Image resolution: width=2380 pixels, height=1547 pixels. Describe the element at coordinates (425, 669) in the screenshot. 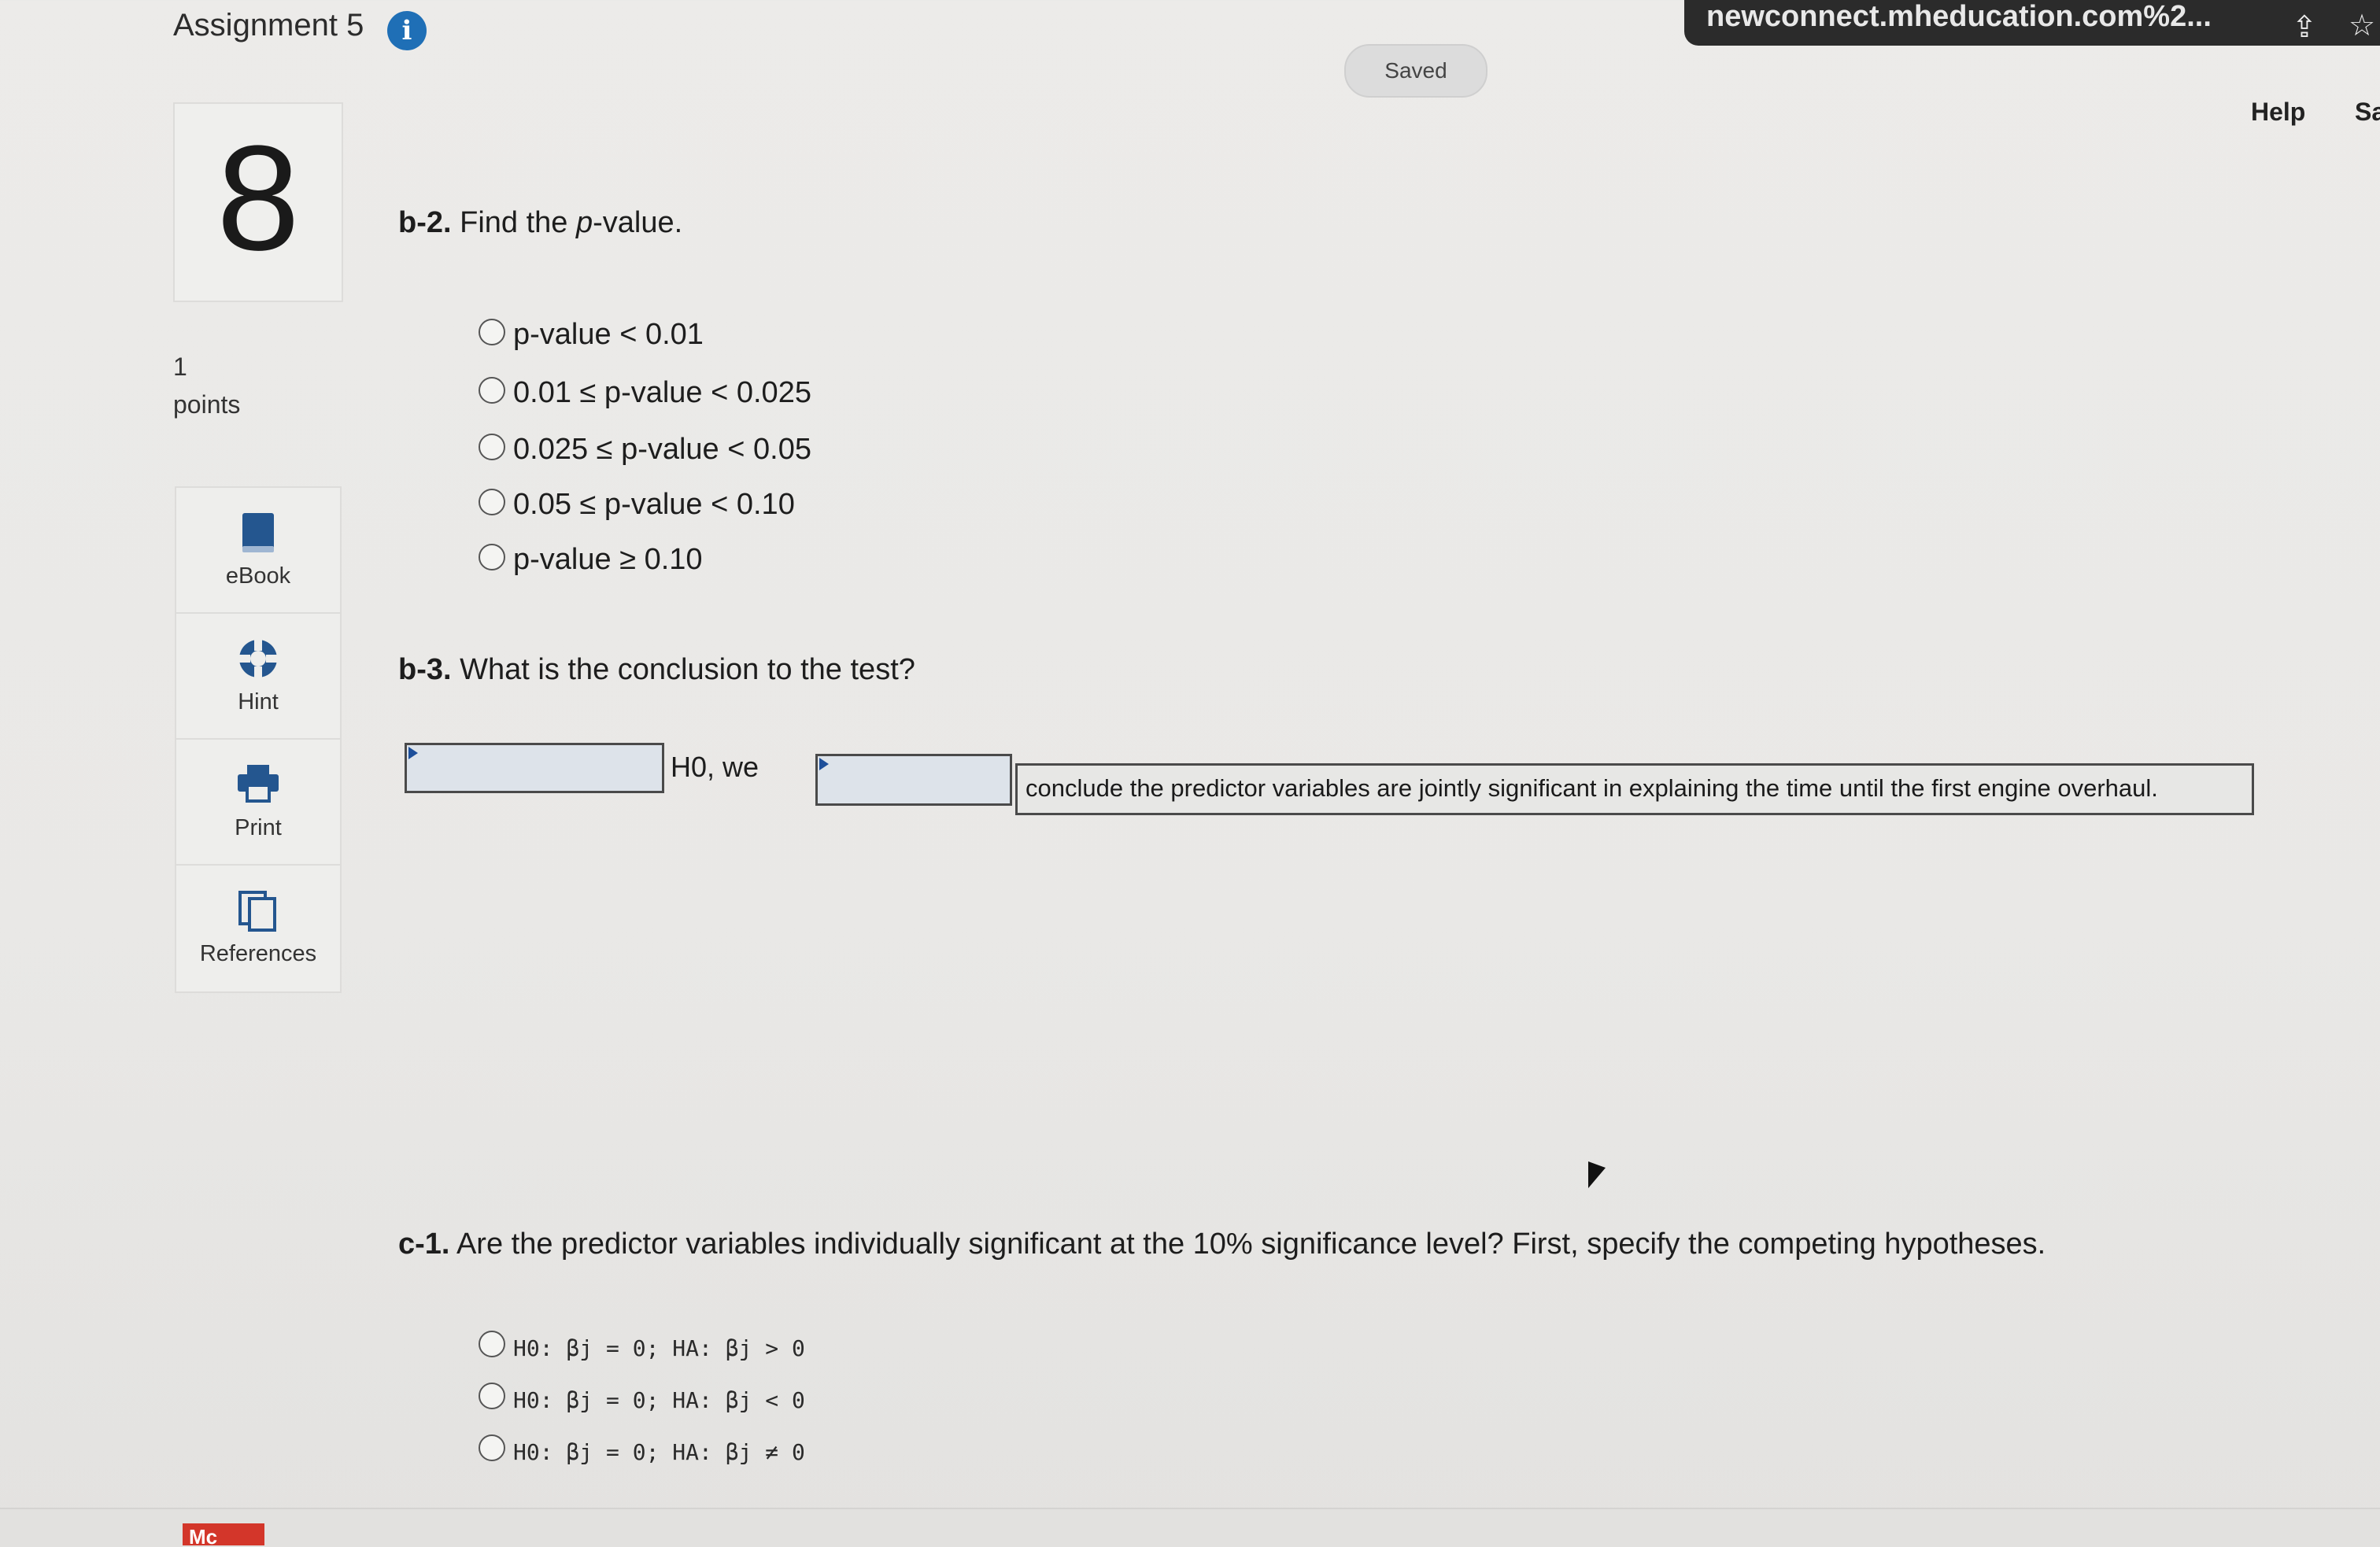

I see `question-b3-prefix: b-3.` at that location.